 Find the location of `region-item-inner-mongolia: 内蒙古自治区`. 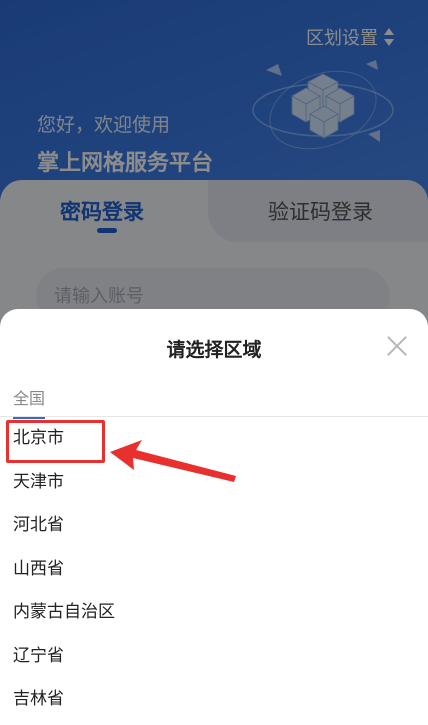

region-item-inner-mongolia: 内蒙古自治区 is located at coordinates (214, 613).